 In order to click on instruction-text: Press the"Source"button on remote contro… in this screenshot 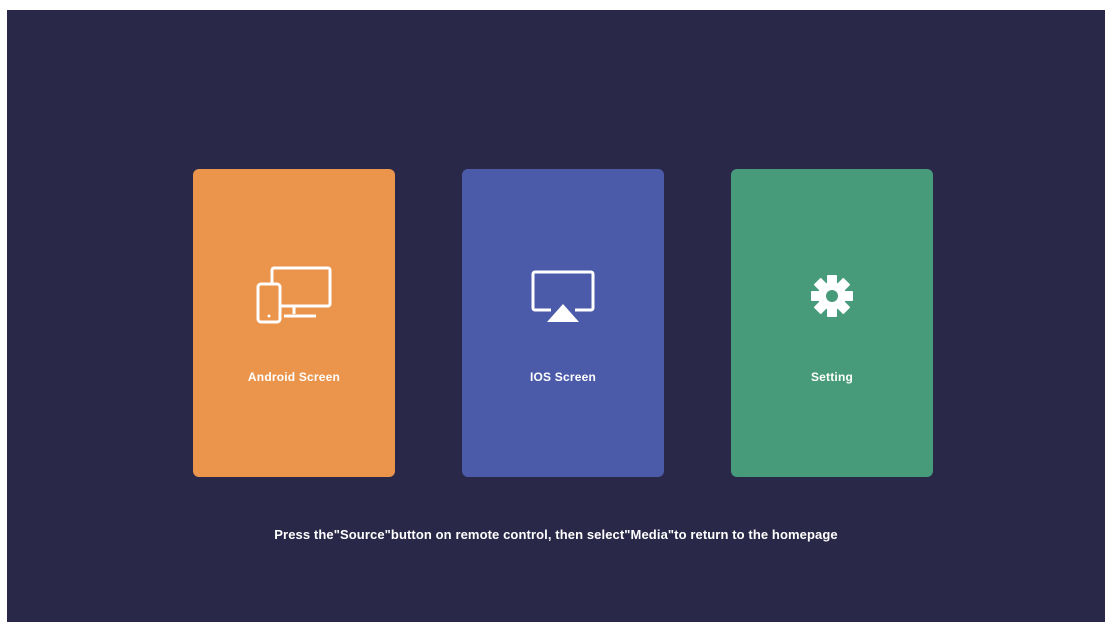, I will do `click(556, 534)`.